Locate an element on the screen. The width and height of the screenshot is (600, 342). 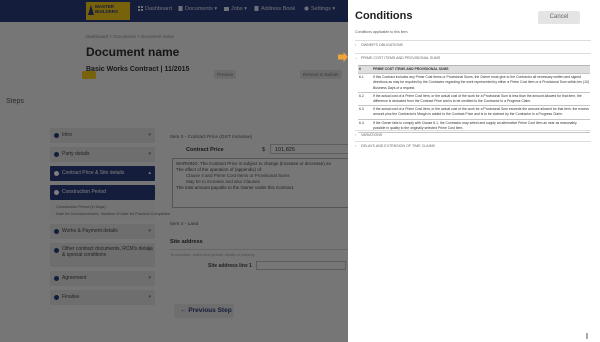
section-delays: › DELAYS AND EXTENSION OF TIME CLAIMS is located at coordinates (473, 145).